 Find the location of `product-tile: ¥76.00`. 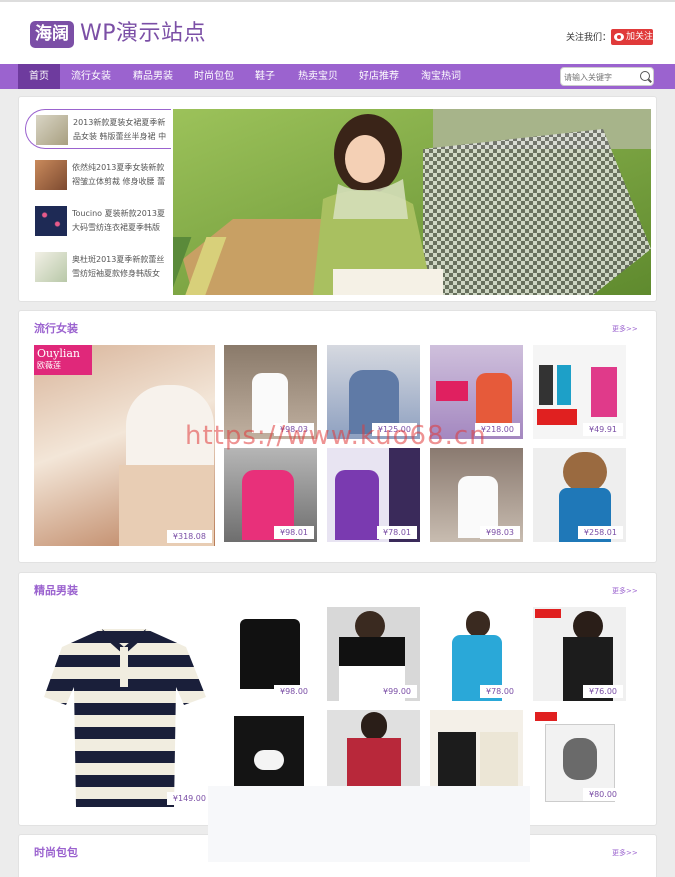

product-tile: ¥76.00 is located at coordinates (579, 654).